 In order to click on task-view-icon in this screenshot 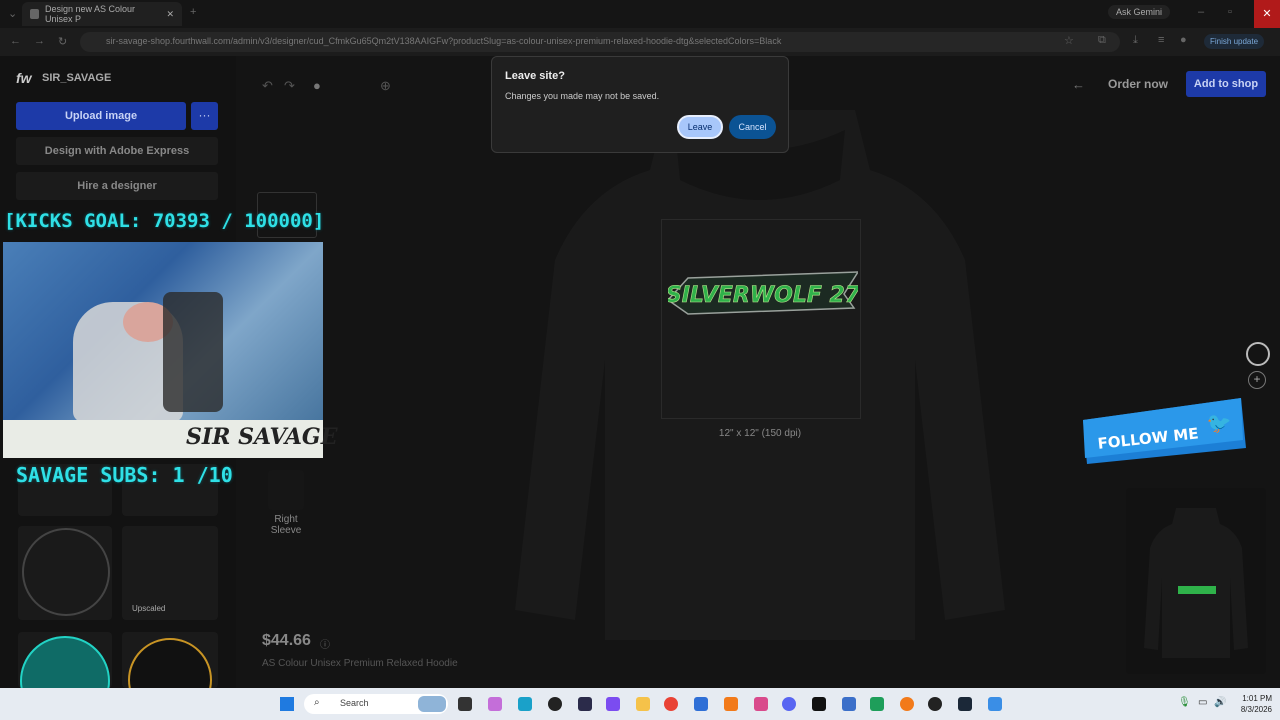, I will do `click(465, 704)`.